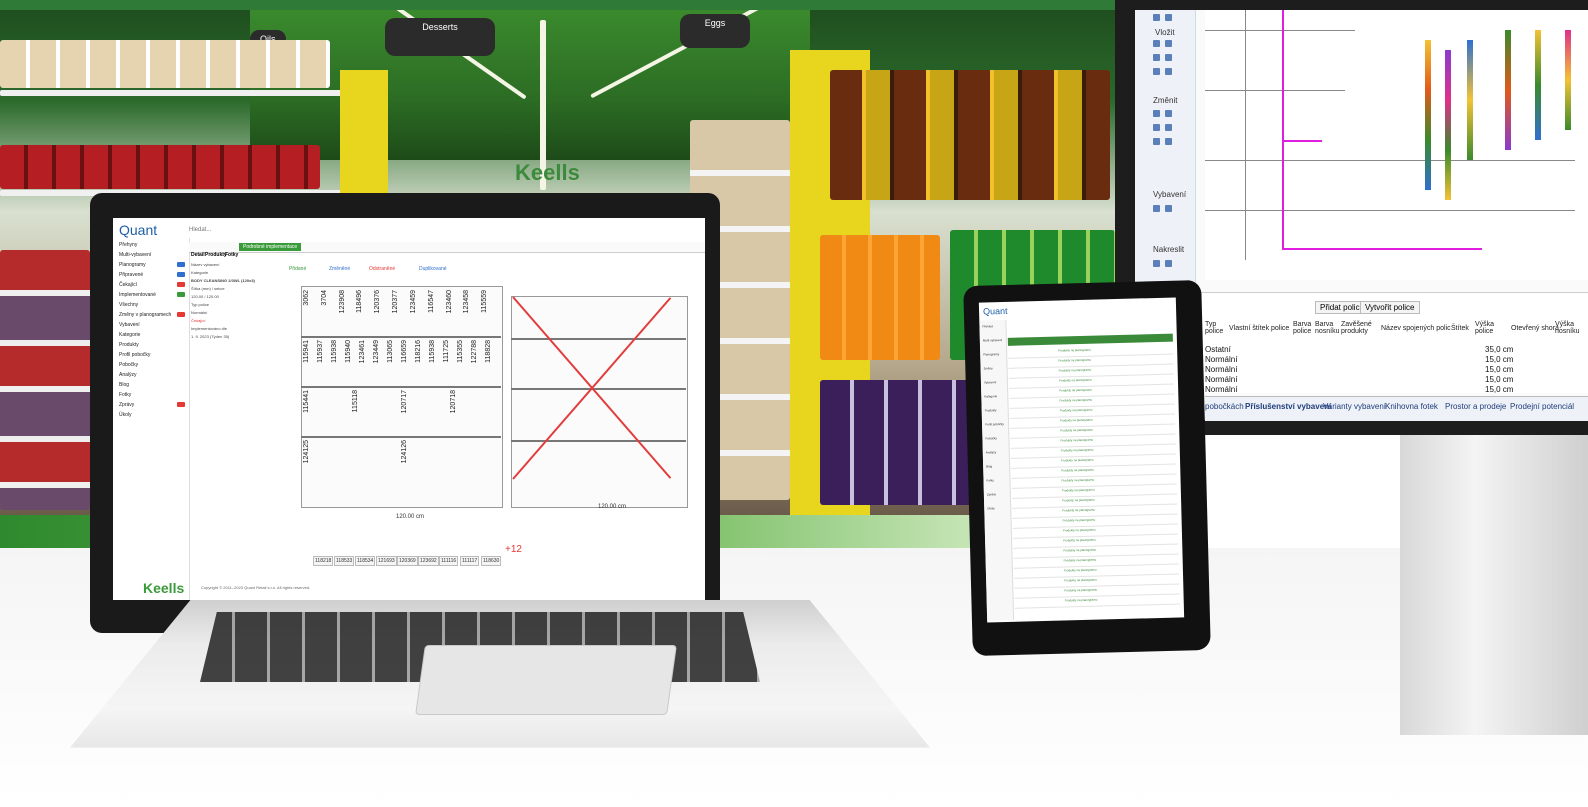 Image resolution: width=1588 pixels, height=807 pixels. I want to click on implementation-button: Podrobné implementace, so click(270, 247).